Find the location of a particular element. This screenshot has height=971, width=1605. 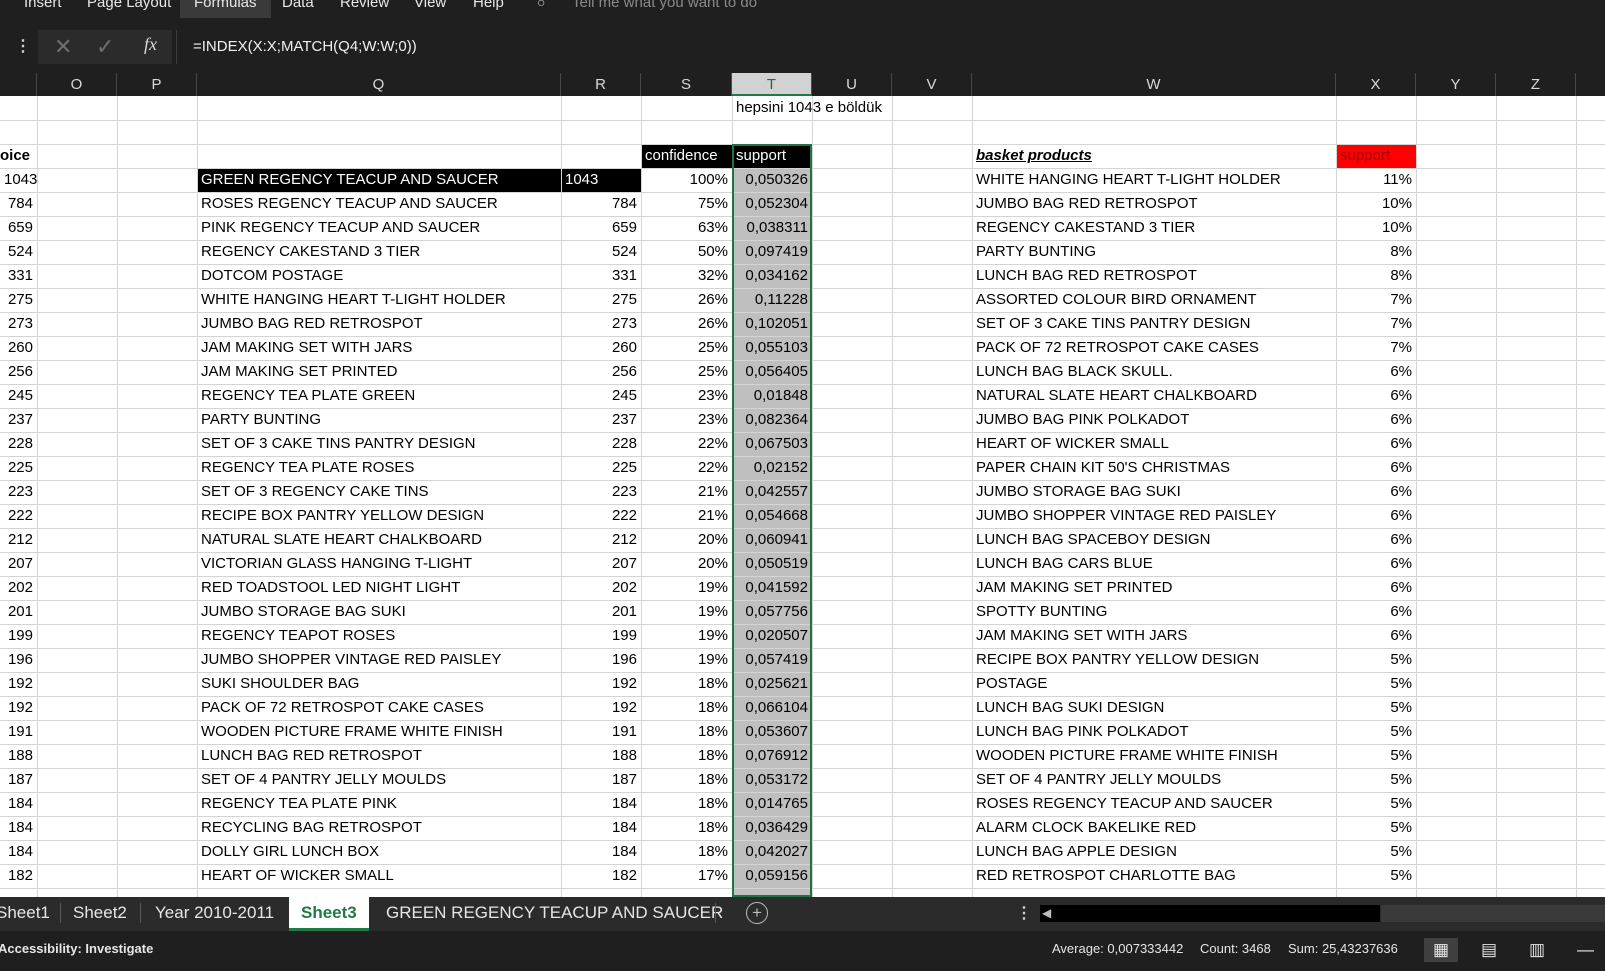

cell-r: 184 is located at coordinates (601, 804).